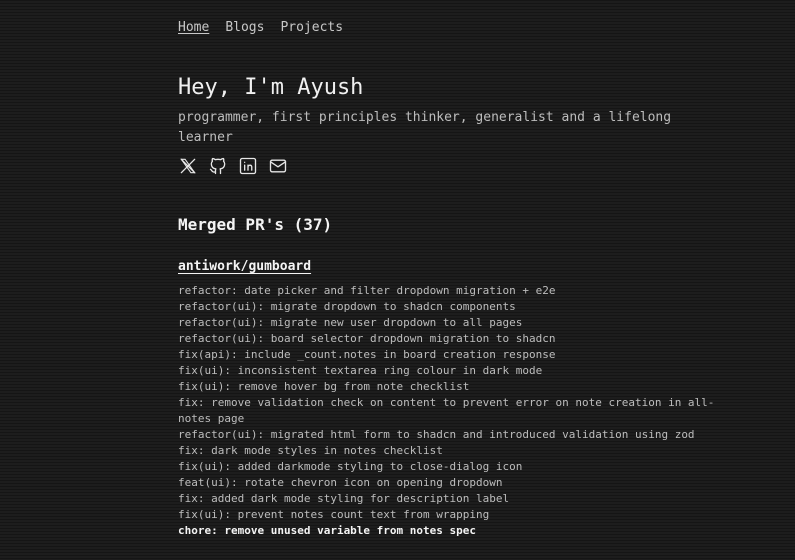 The height and width of the screenshot is (560, 795). I want to click on x-twitter-link, so click(188, 166).